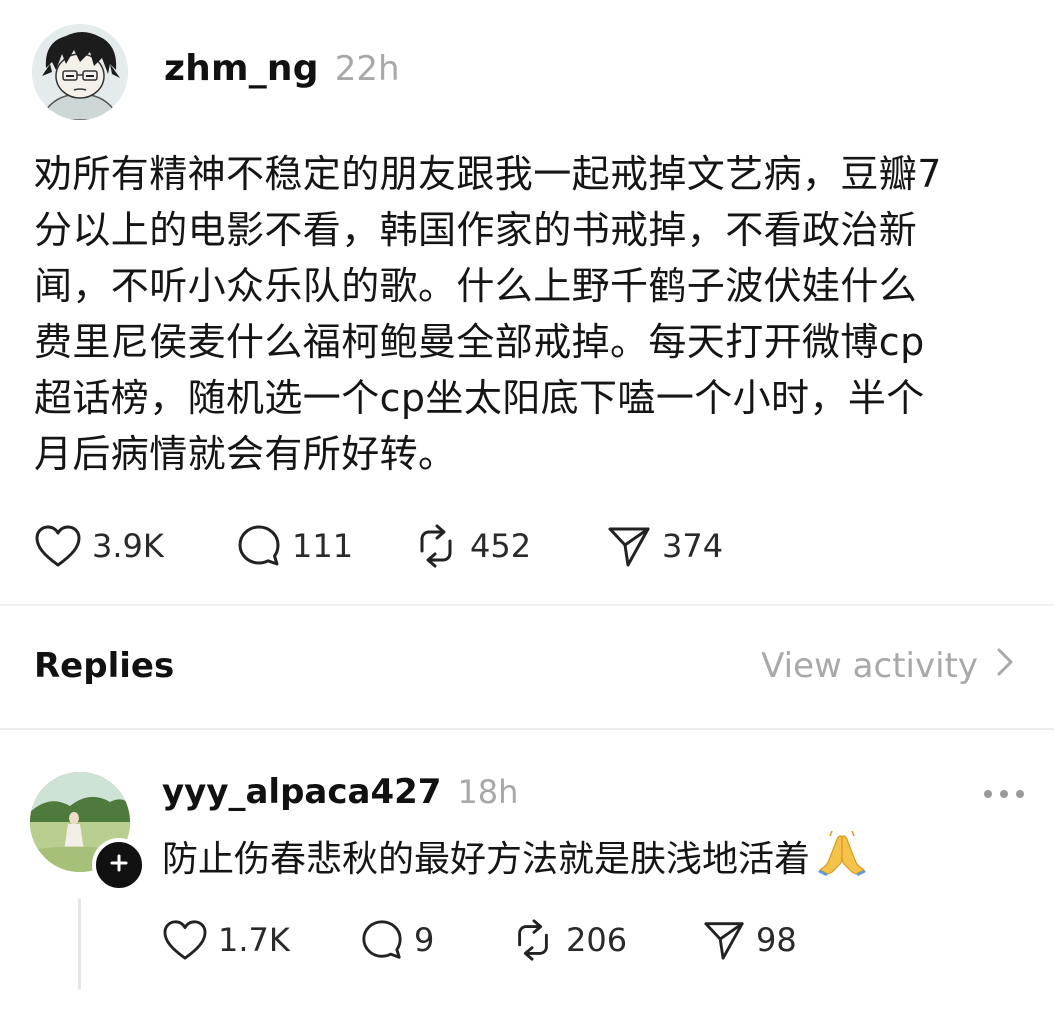 The height and width of the screenshot is (1012, 1054). What do you see at coordinates (776, 940) in the screenshot?
I see `reply-share-count: 98` at bounding box center [776, 940].